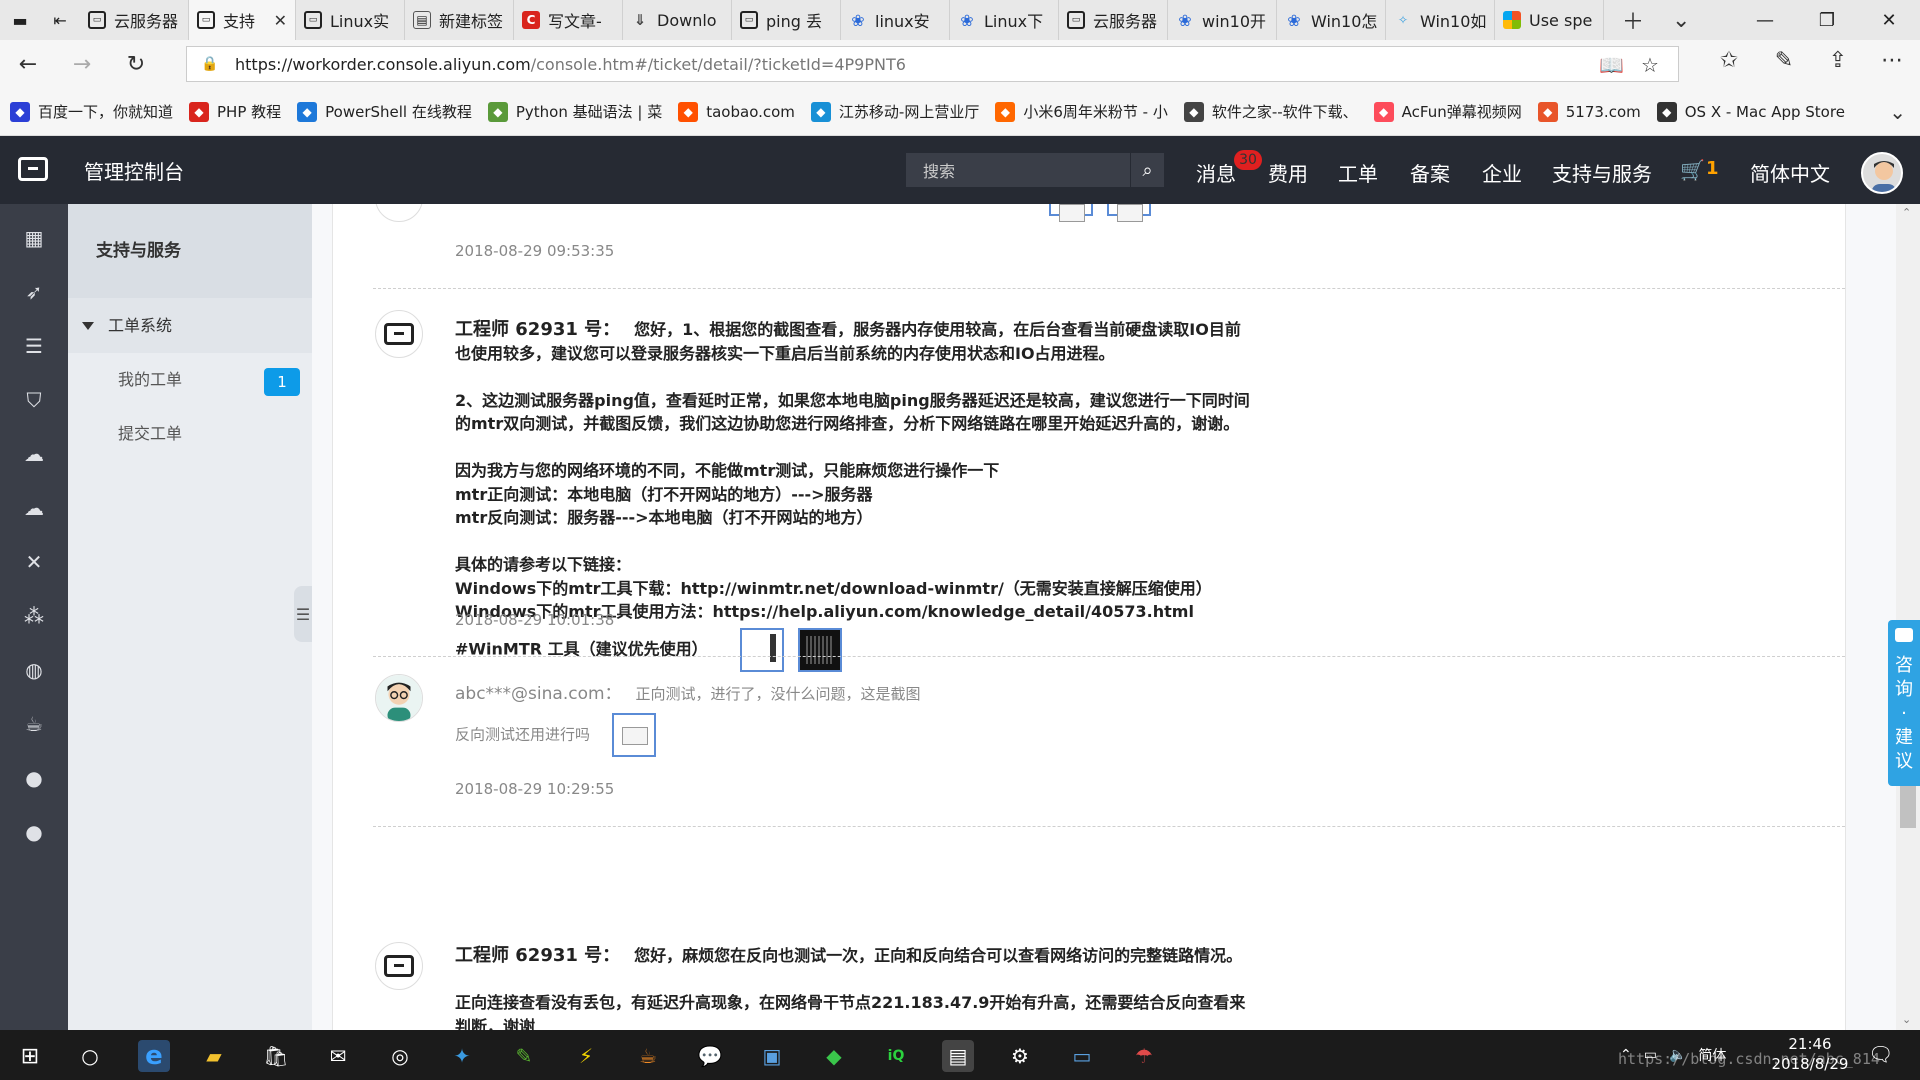 The height and width of the screenshot is (1080, 1920). I want to click on store-icon: 🛍, so click(276, 1056).